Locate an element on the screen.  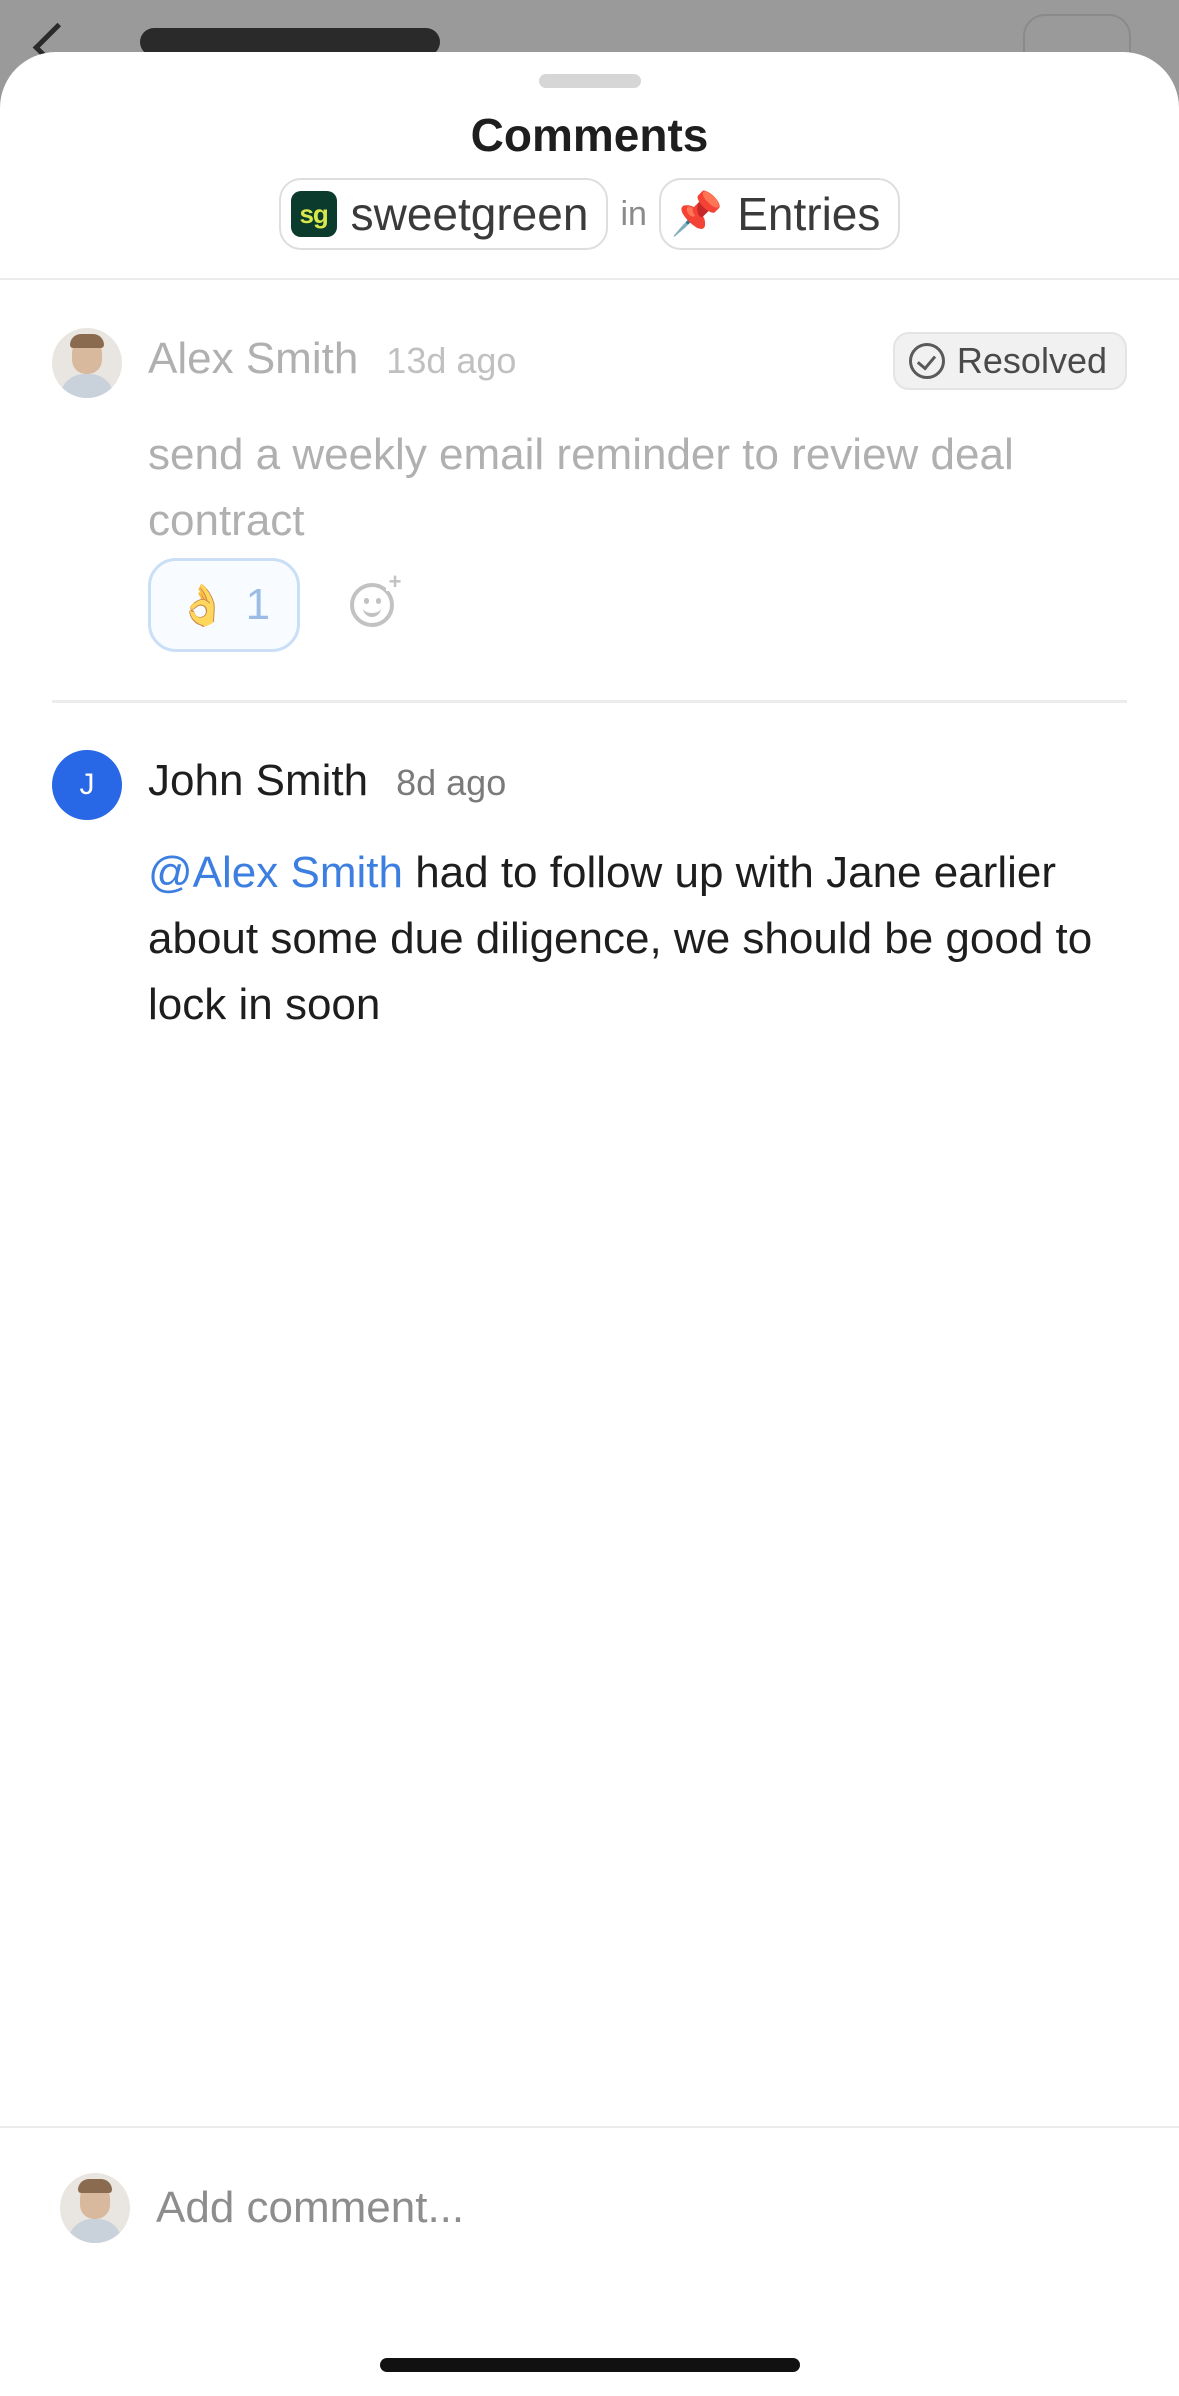
check-circle-icon is located at coordinates (926, 361).